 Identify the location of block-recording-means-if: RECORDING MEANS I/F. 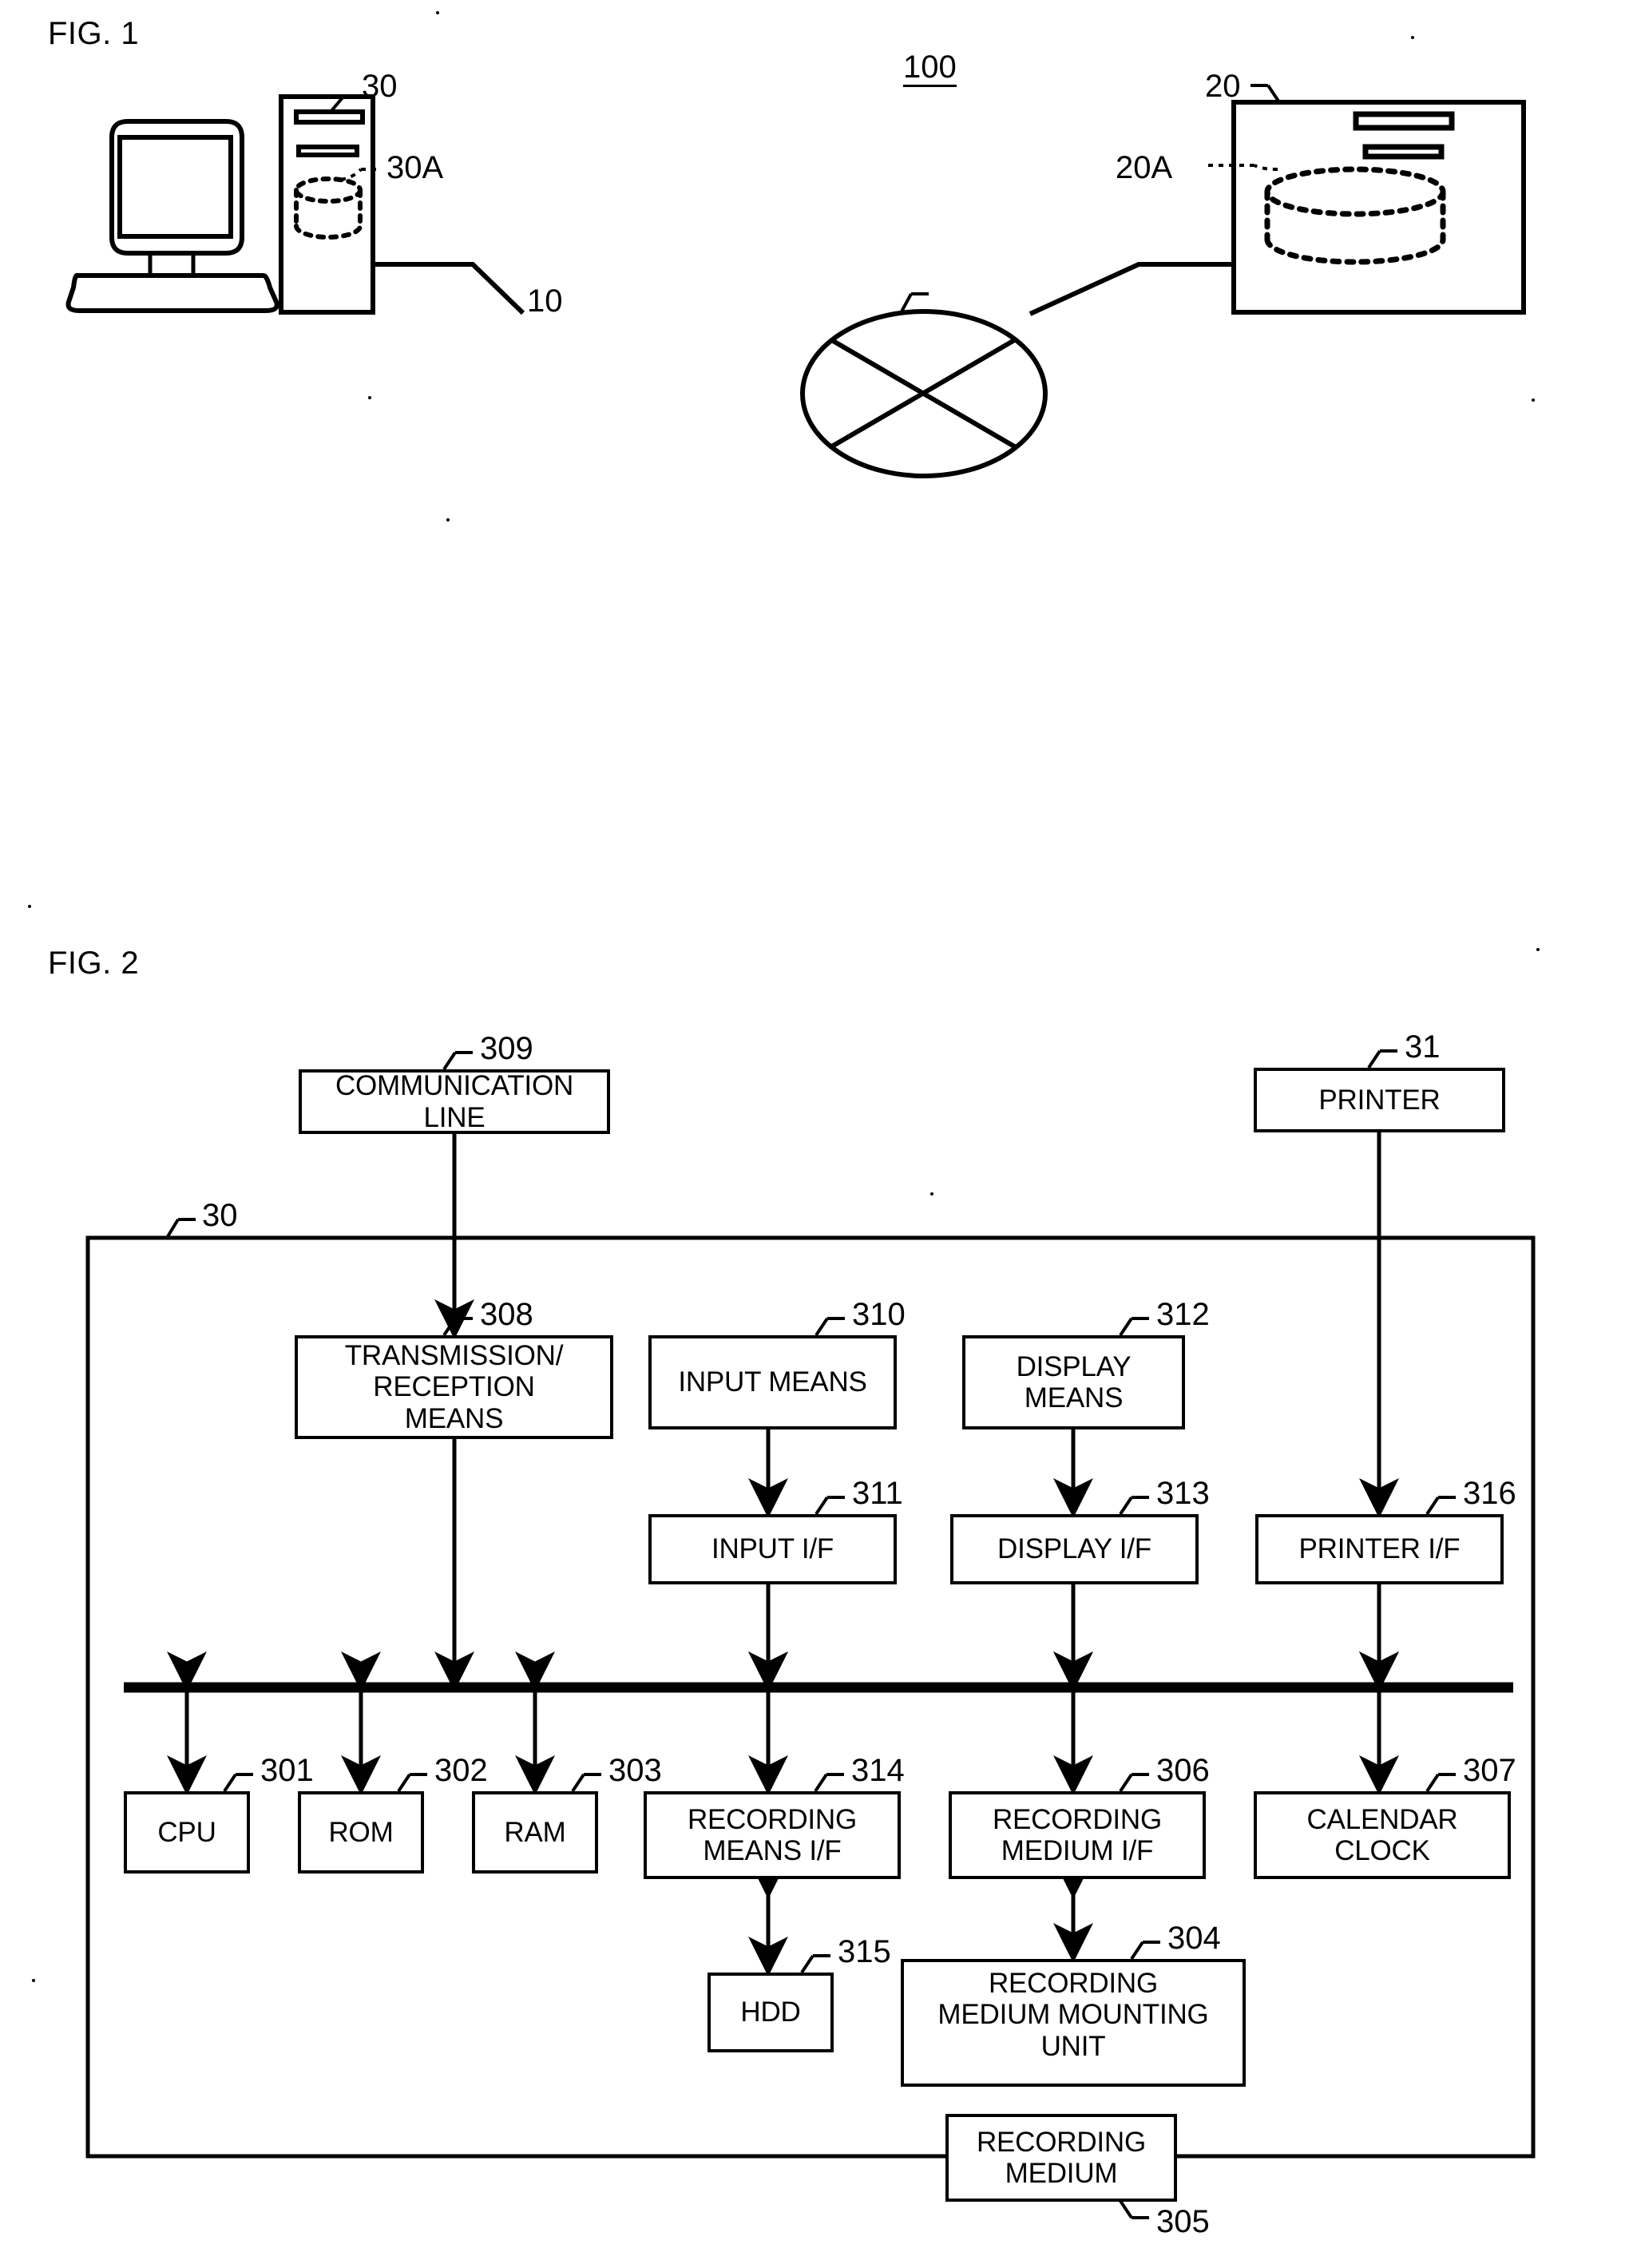
(772, 1835).